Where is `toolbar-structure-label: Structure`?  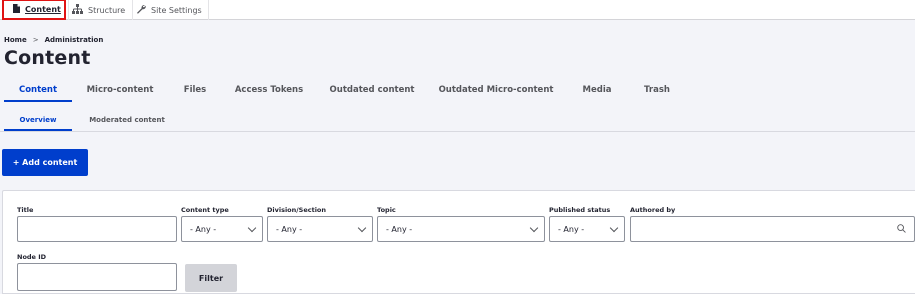
toolbar-structure-label: Structure is located at coordinates (107, 10).